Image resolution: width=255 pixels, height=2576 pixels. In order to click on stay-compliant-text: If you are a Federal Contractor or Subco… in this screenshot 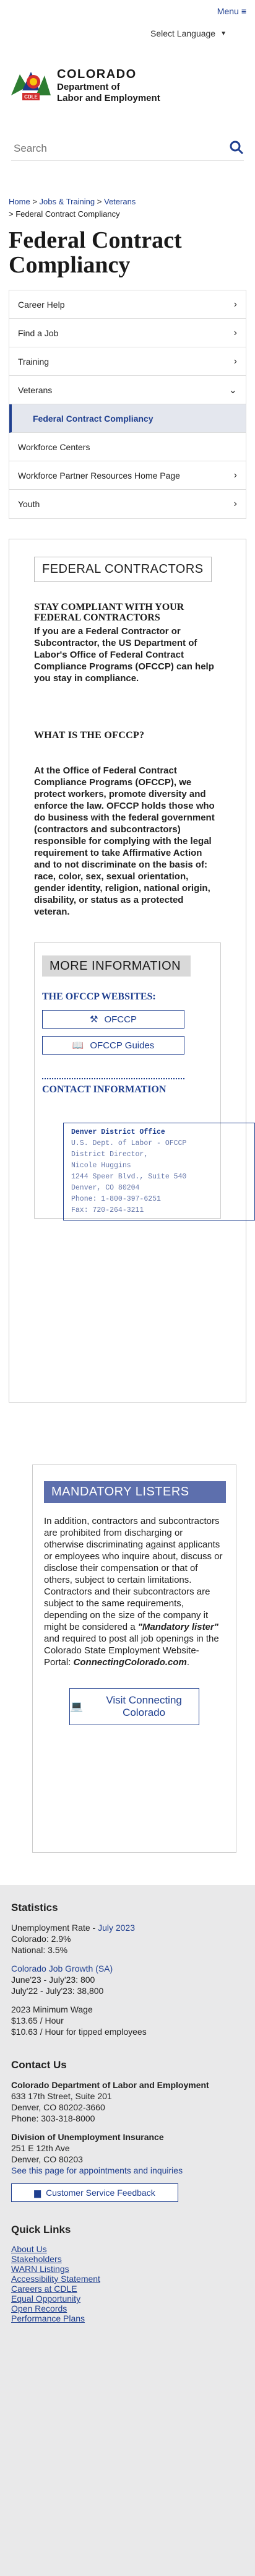, I will do `click(124, 655)`.